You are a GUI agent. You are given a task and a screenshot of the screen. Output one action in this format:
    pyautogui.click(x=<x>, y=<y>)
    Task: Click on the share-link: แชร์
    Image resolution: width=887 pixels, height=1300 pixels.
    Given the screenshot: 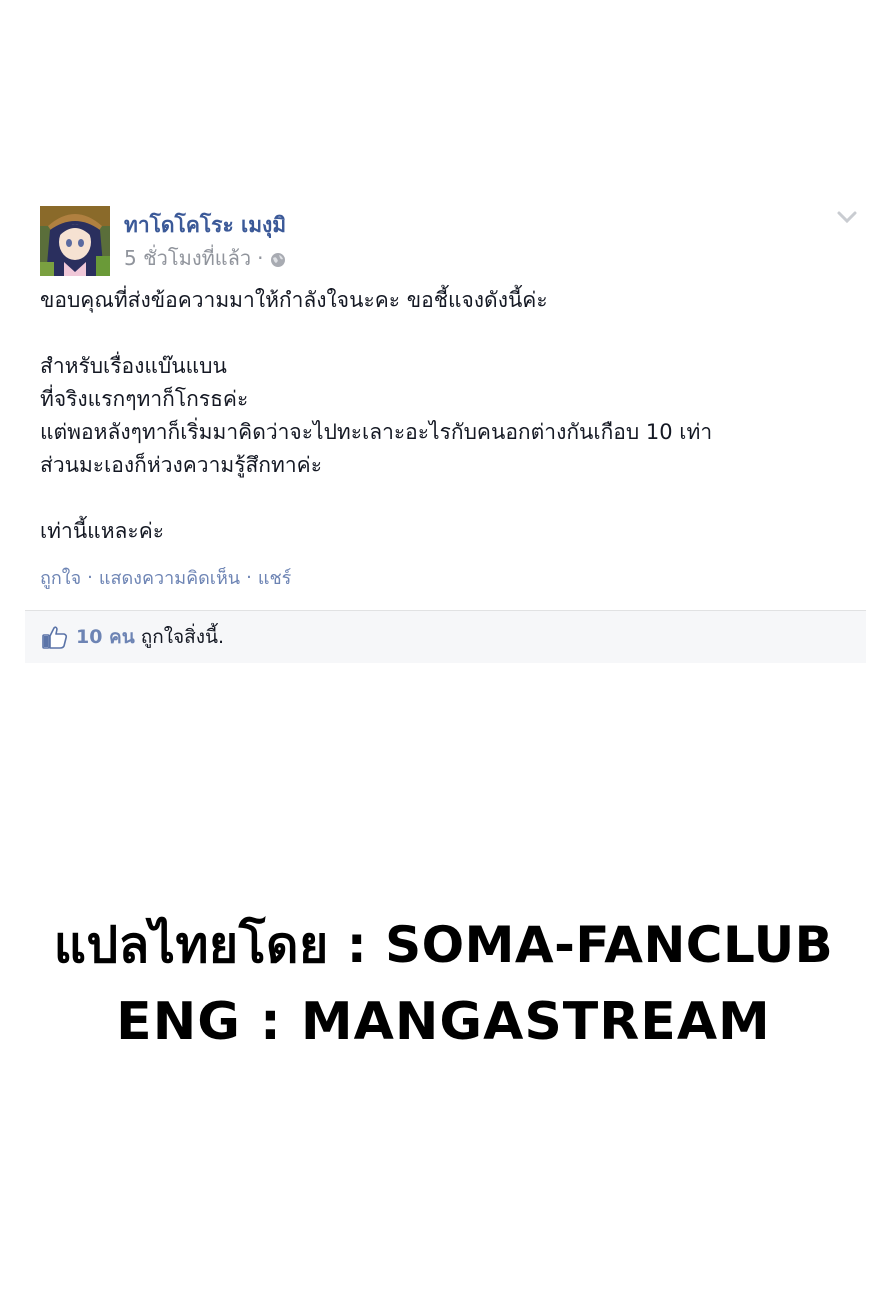 What is the action you would take?
    pyautogui.click(x=275, y=577)
    